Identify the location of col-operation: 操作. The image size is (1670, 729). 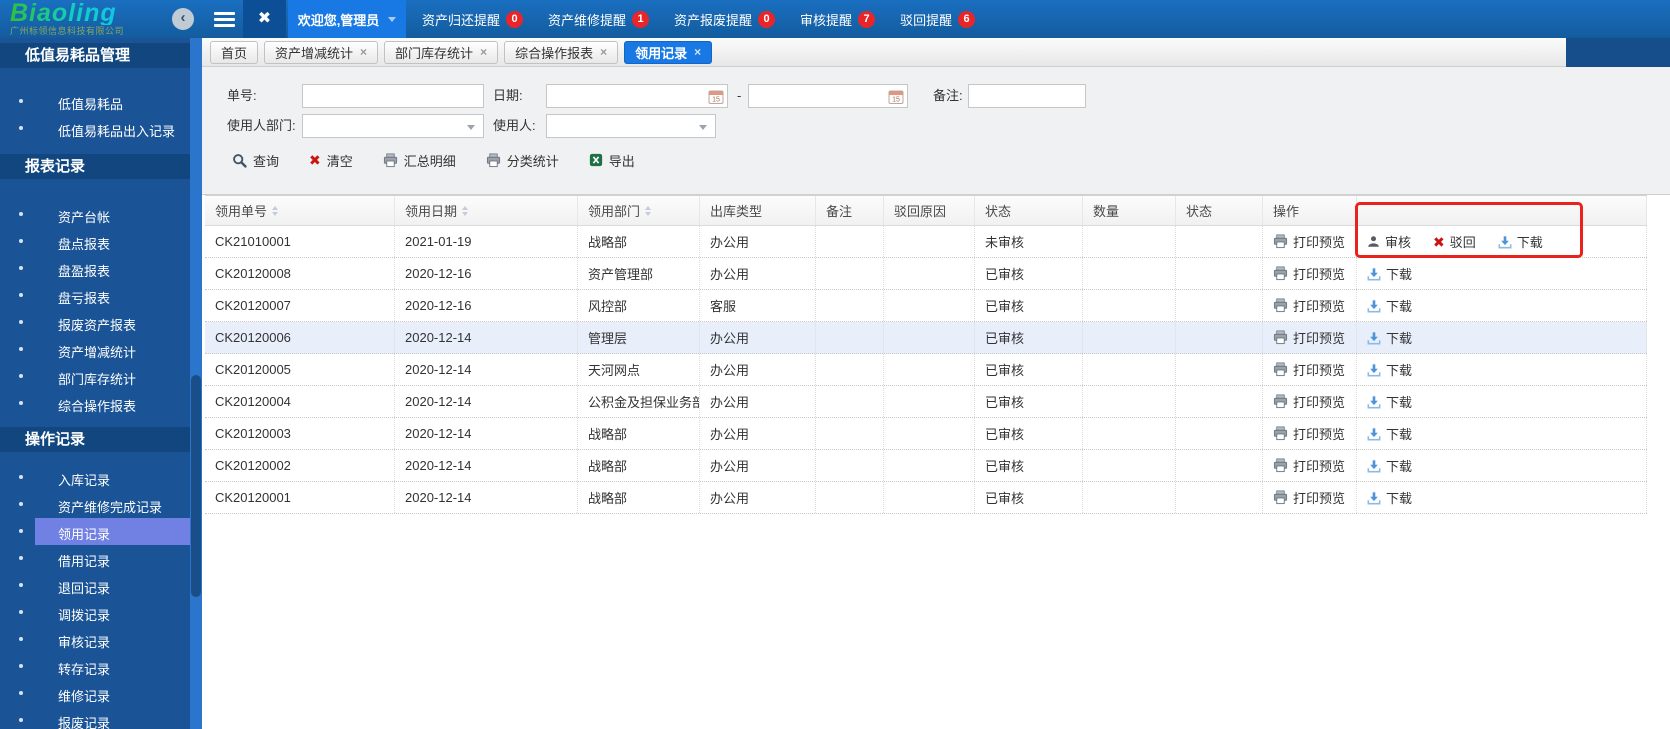
(1310, 210).